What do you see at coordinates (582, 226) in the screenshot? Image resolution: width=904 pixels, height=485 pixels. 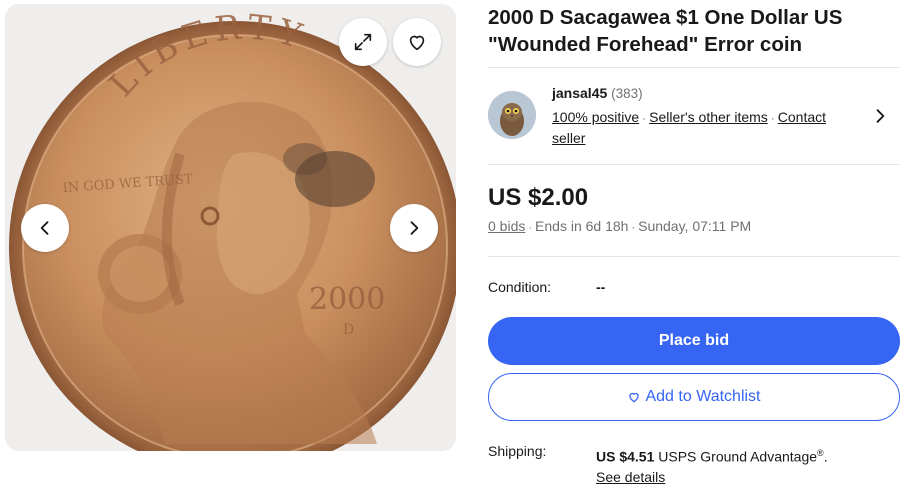 I see `ends-in: Ends in 6d 18h` at bounding box center [582, 226].